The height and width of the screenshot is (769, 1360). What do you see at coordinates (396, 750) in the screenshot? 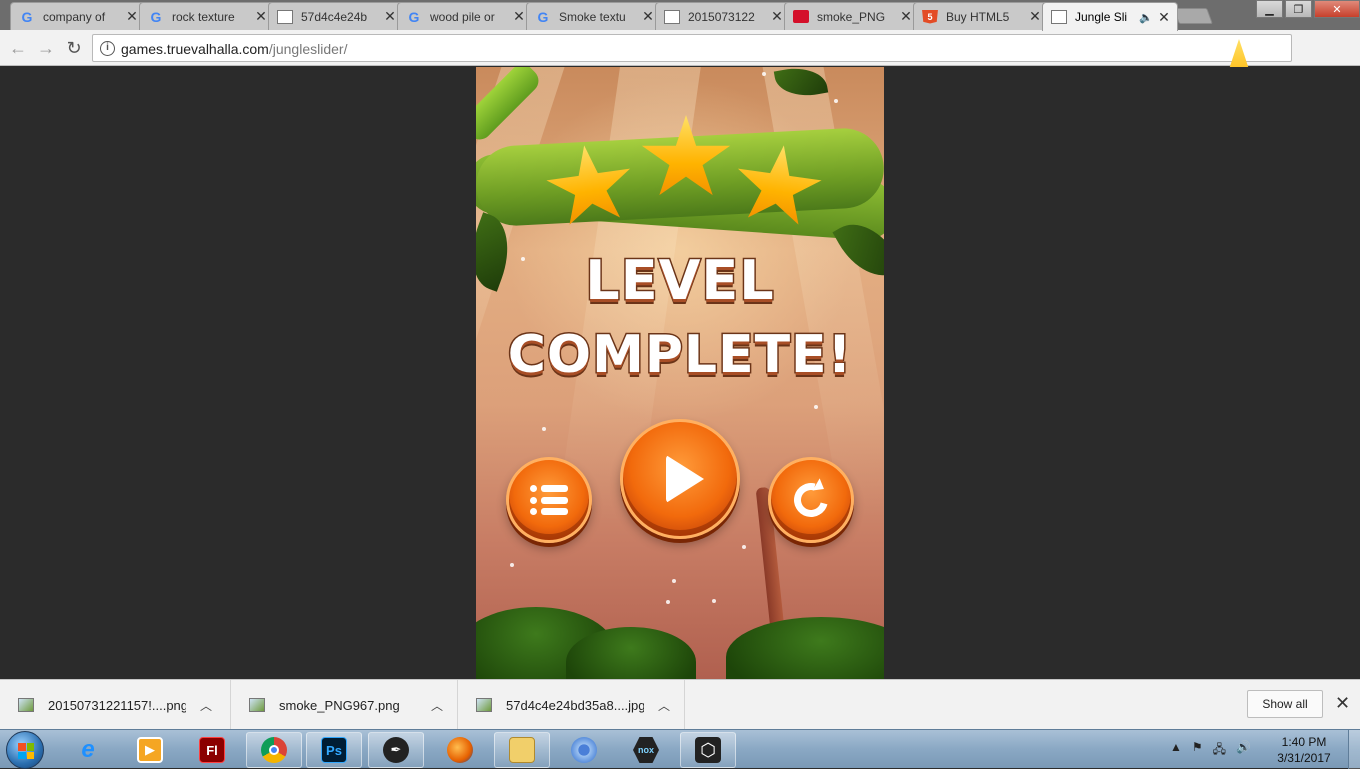
I see `inkscape-icon: ✒` at bounding box center [396, 750].